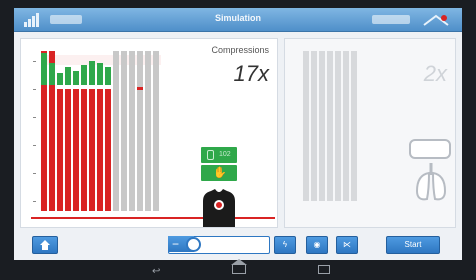 This screenshot has height=280, width=476. What do you see at coordinates (391, 19) in the screenshot?
I see `status-label-right` at bounding box center [391, 19].